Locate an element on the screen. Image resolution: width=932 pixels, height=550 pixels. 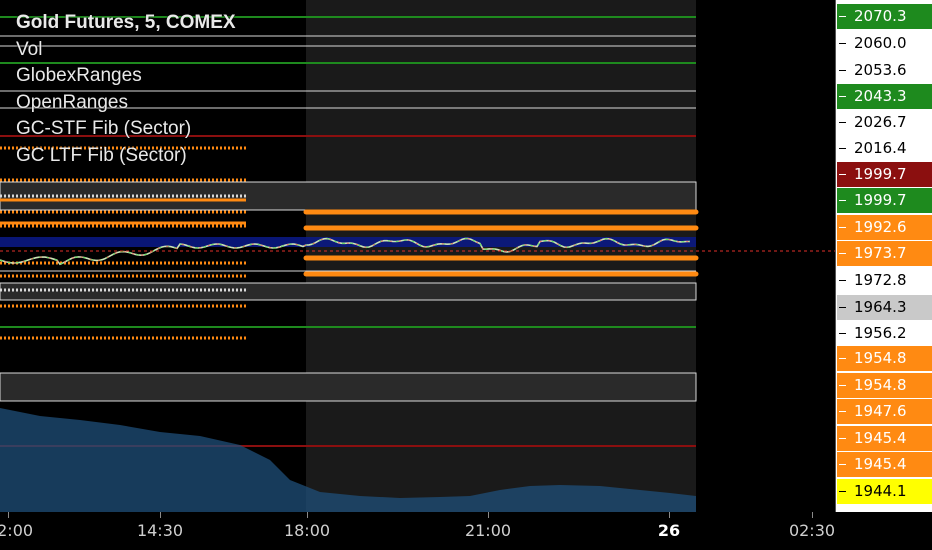
range-band is located at coordinates (348, 242).